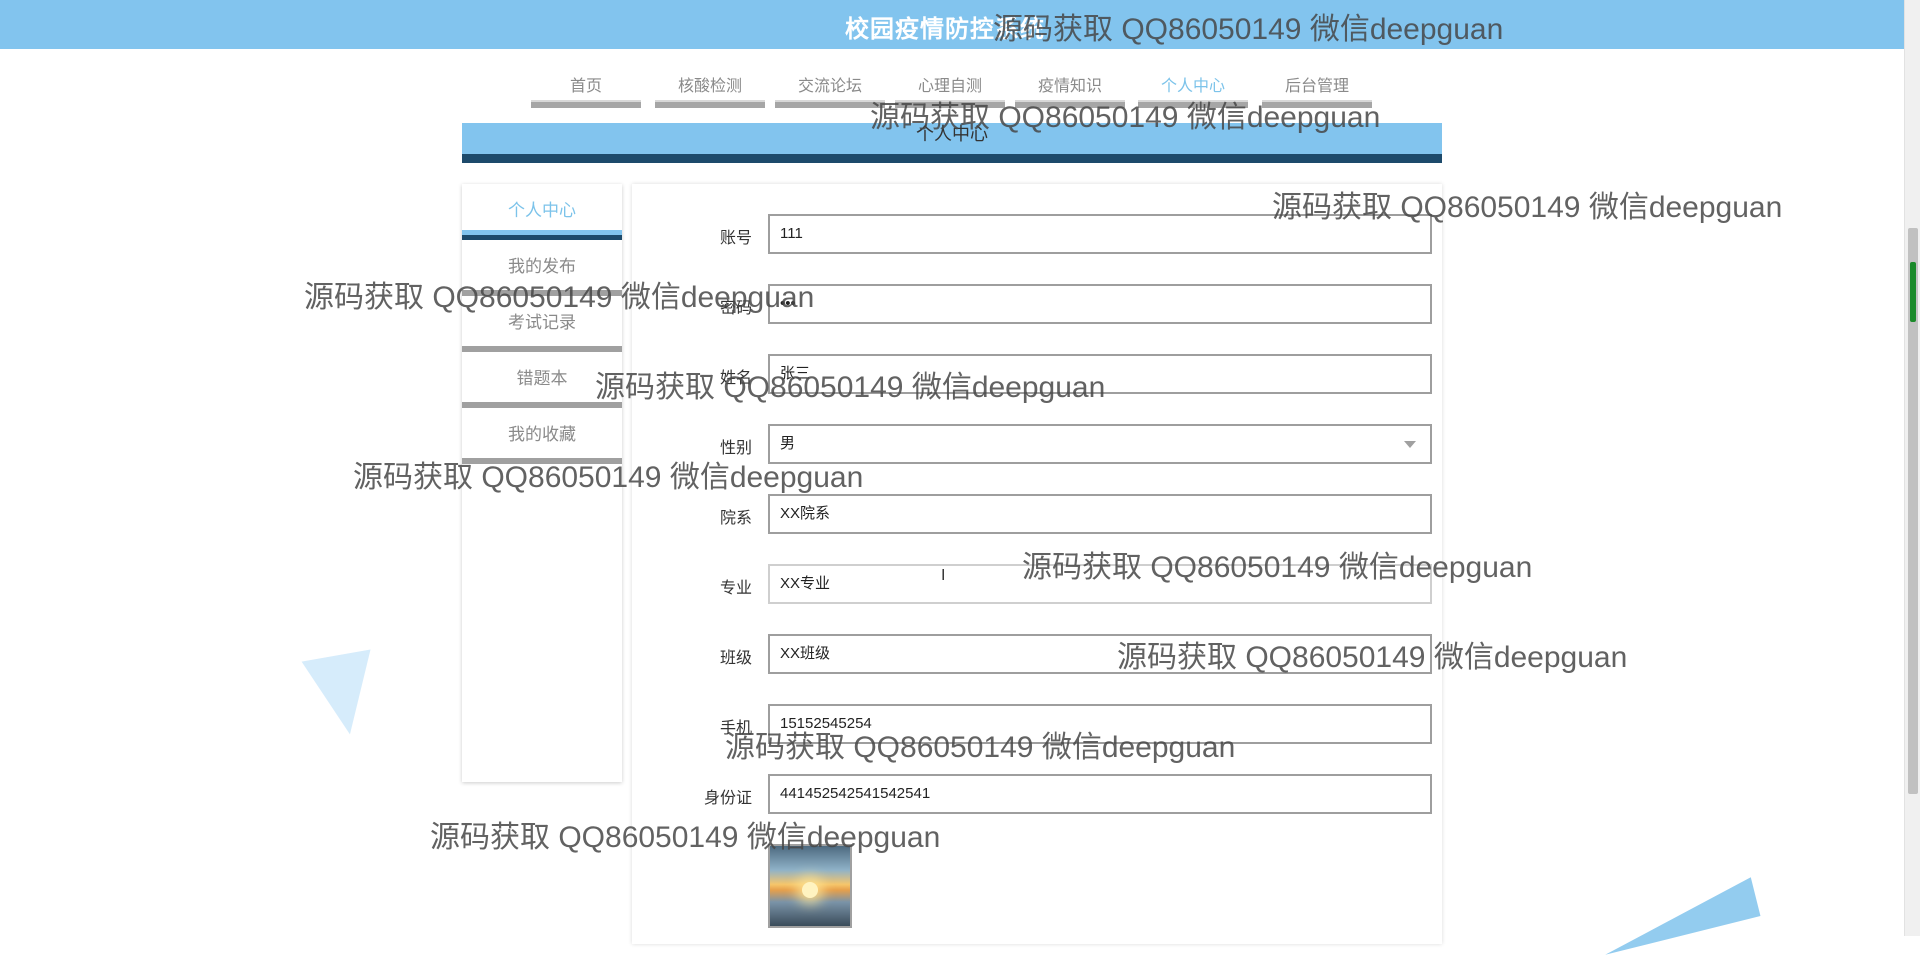 The width and height of the screenshot is (1920, 955). Describe the element at coordinates (735, 658) in the screenshot. I see `class-label: 班级` at that location.